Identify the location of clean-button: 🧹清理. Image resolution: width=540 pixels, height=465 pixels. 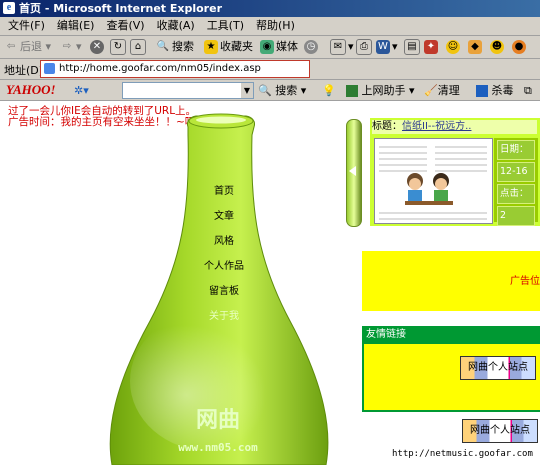
(442, 90).